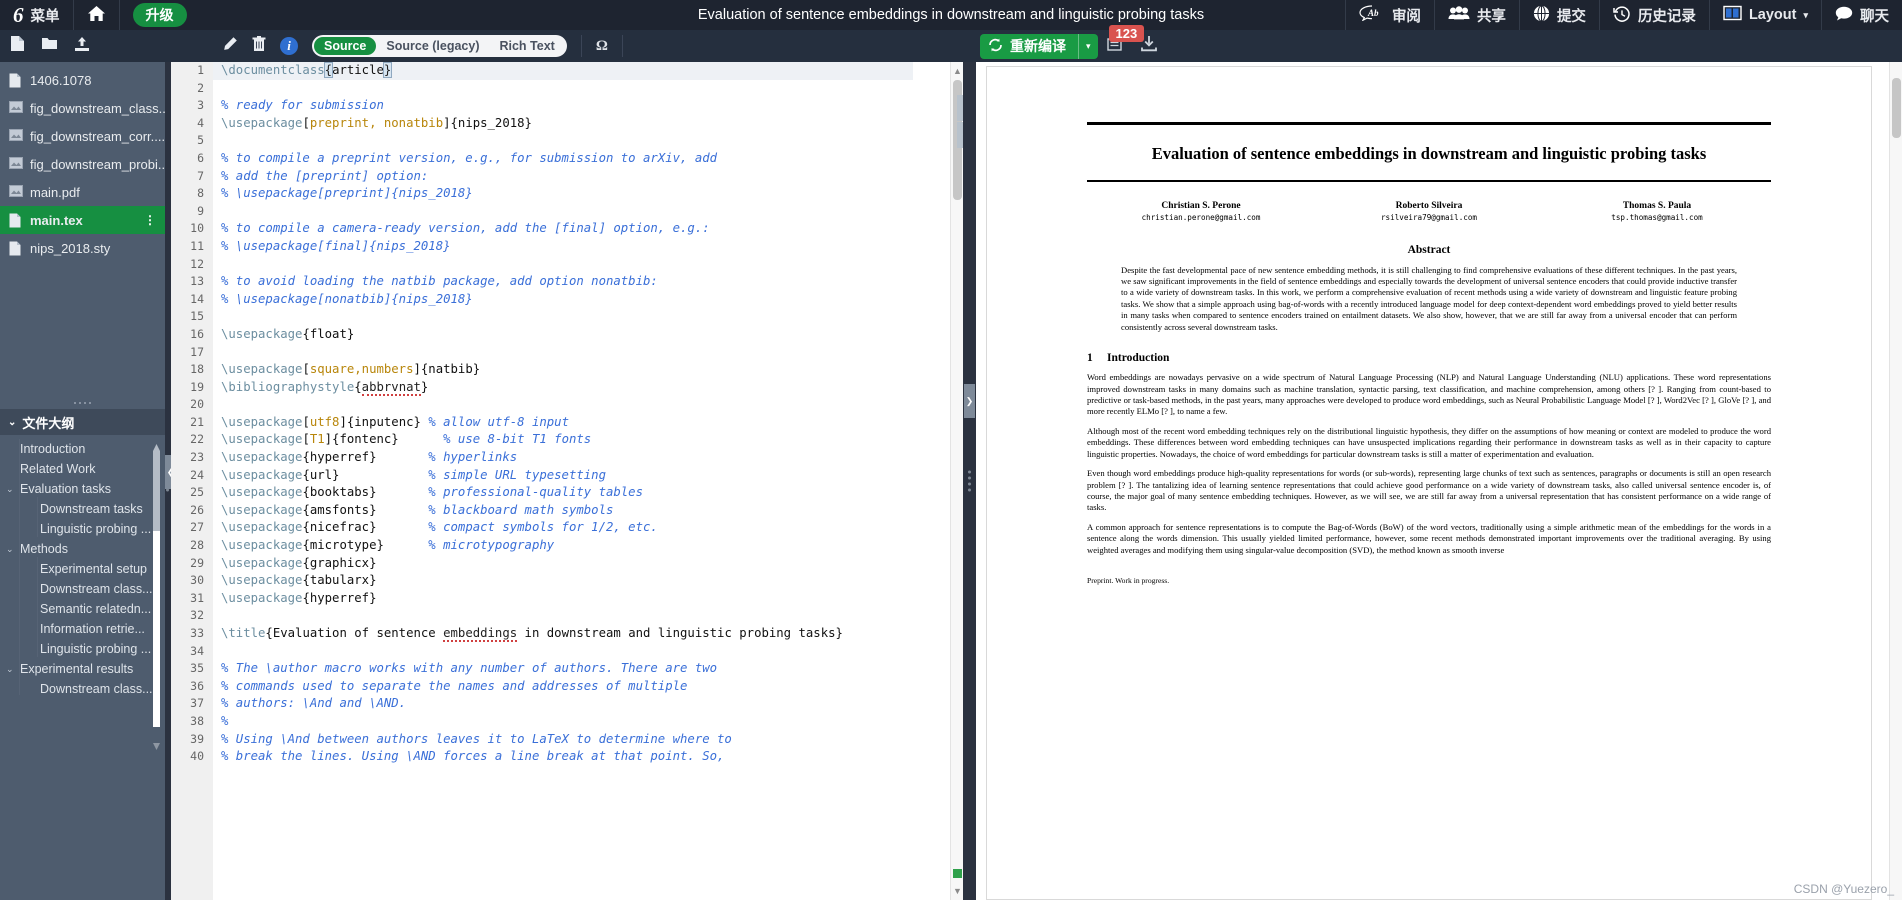  I want to click on layout-button: Layout ▾, so click(1764, 15).